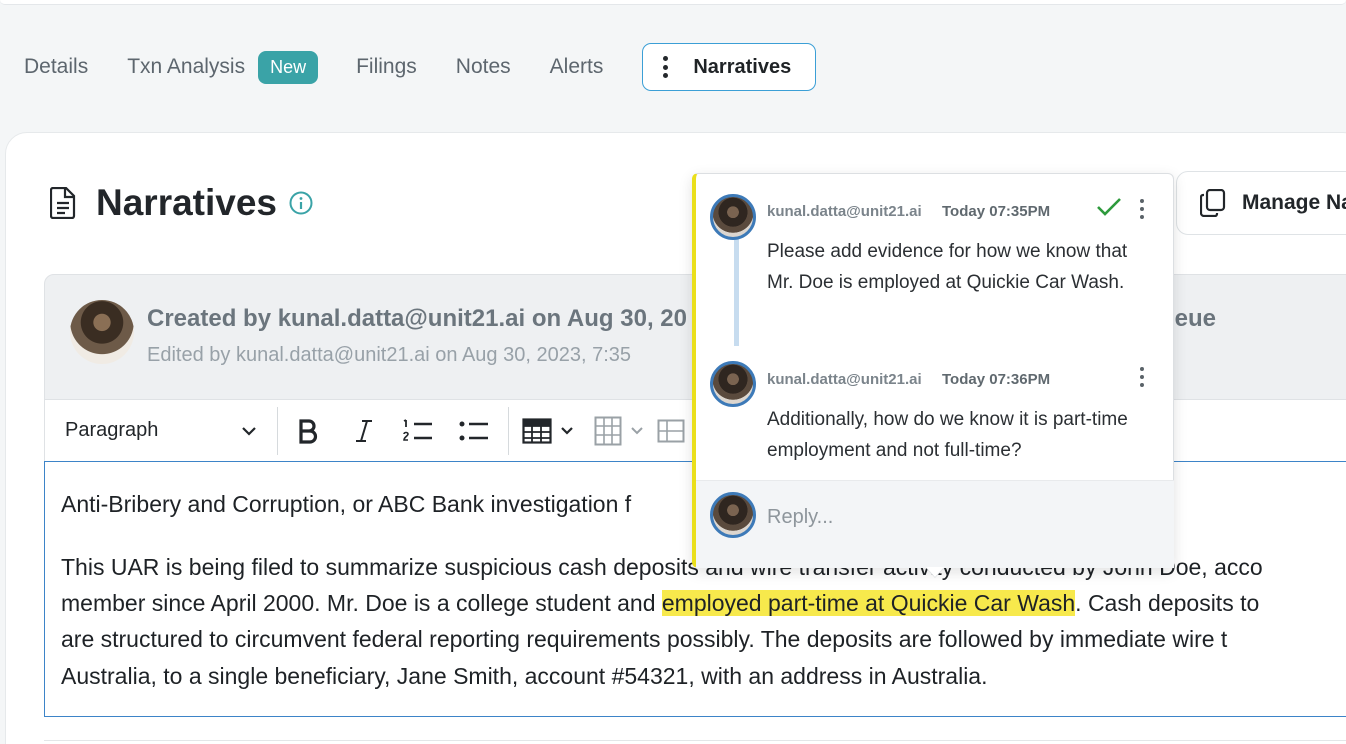 The width and height of the screenshot is (1346, 744). What do you see at coordinates (1109, 207) in the screenshot?
I see `check-icon` at bounding box center [1109, 207].